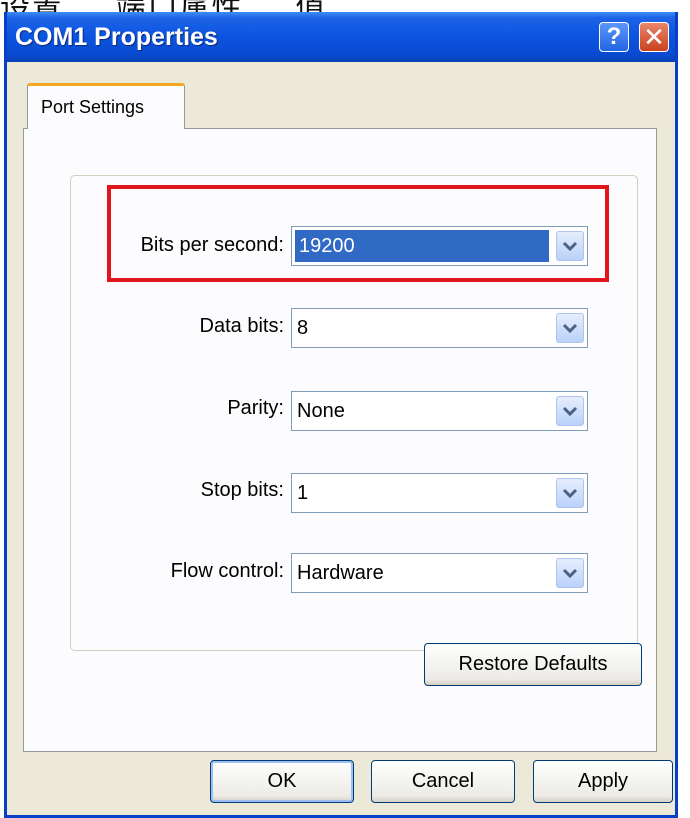 This screenshot has width=690, height=818. I want to click on bits-per-second-select: 19200, so click(439, 246).